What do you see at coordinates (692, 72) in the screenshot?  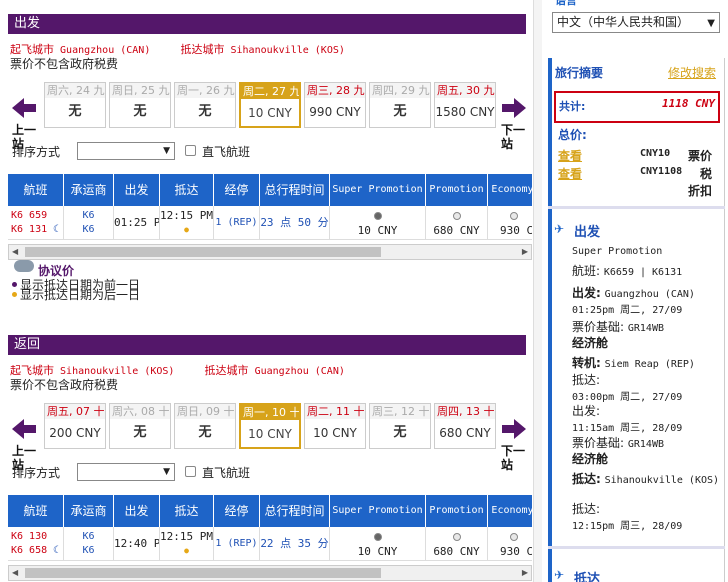 I see `edit-search-link: 修改搜索` at bounding box center [692, 72].